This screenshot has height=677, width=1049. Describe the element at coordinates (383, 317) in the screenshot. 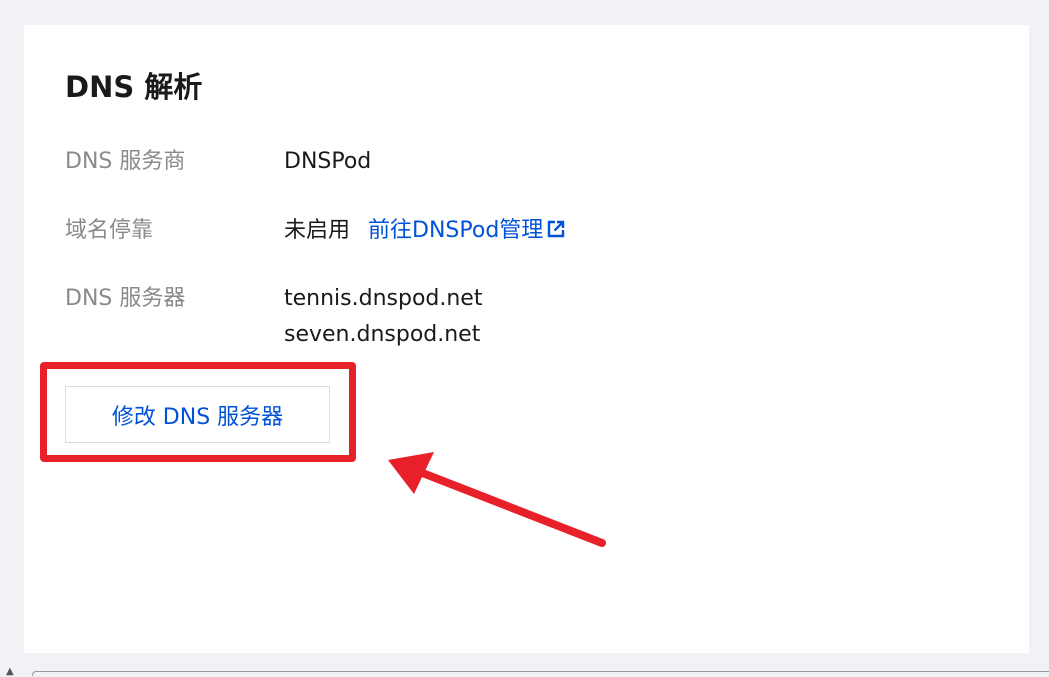

I see `dns-servers-list: tennis.dnspod.net seven.dnspod.net` at that location.